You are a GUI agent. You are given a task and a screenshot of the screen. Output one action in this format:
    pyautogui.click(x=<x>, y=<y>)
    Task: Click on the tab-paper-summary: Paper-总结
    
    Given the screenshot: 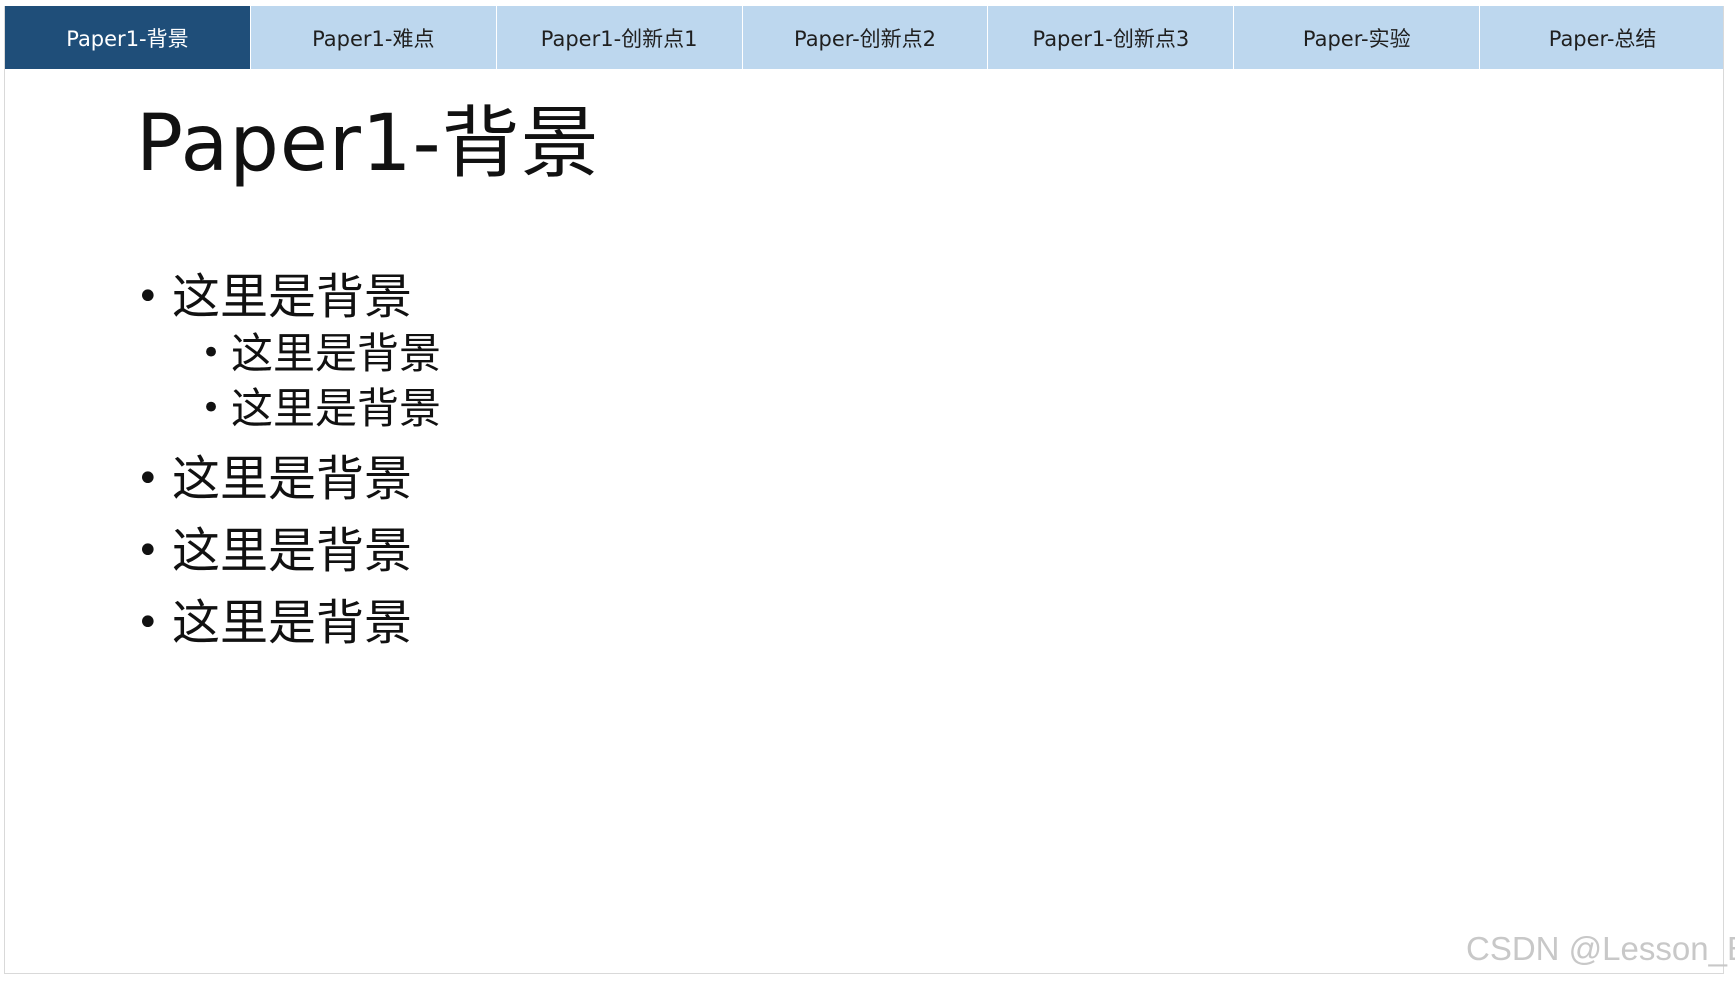 What is the action you would take?
    pyautogui.click(x=1601, y=37)
    